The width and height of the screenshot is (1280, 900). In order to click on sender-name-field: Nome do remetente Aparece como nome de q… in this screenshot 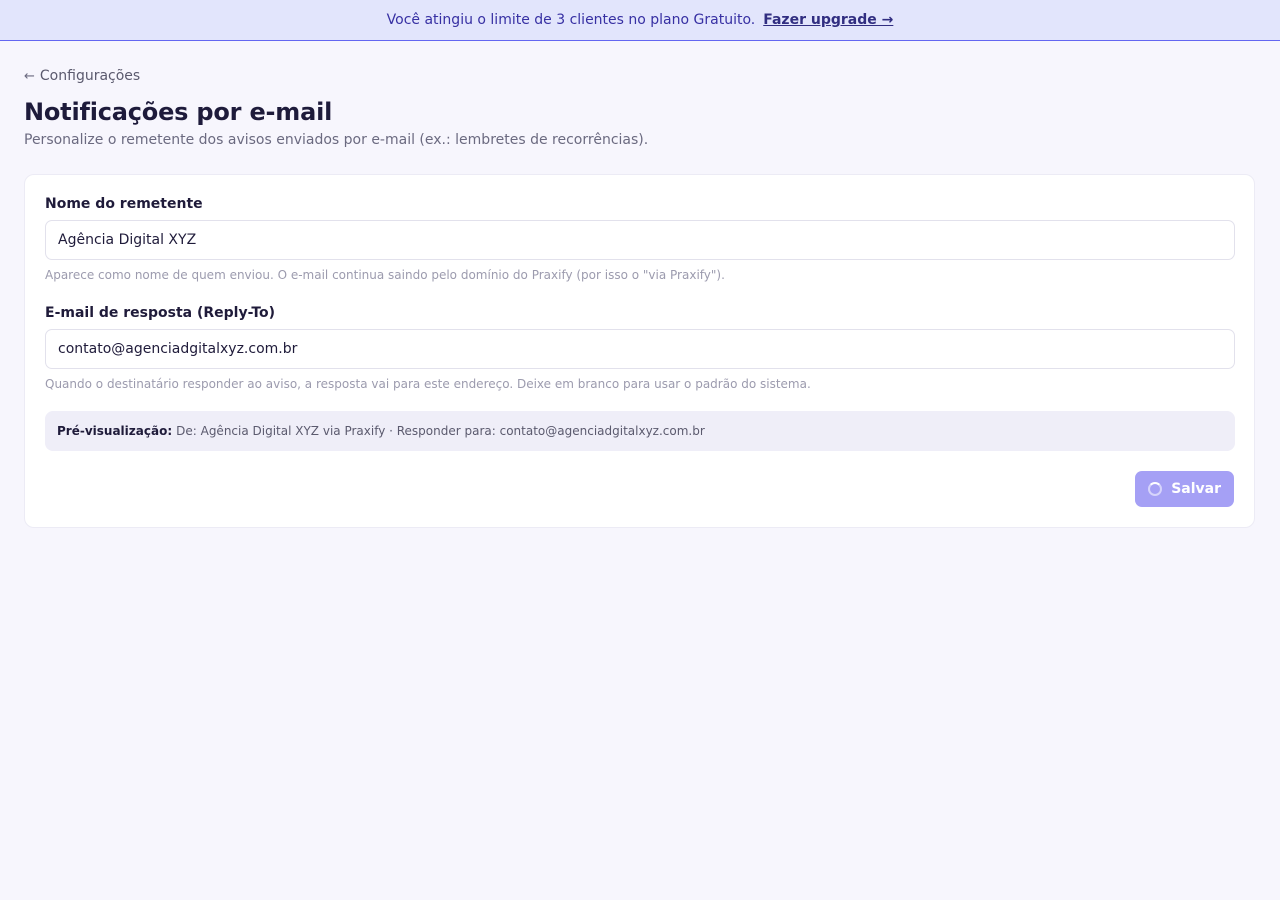, I will do `click(640, 237)`.